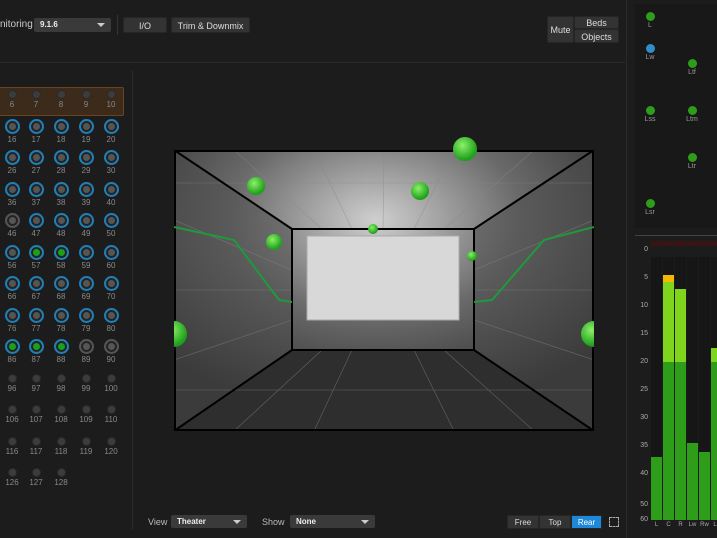 This screenshot has width=717, height=538. Describe the element at coordinates (86, 131) in the screenshot. I see `object-item: 19` at that location.